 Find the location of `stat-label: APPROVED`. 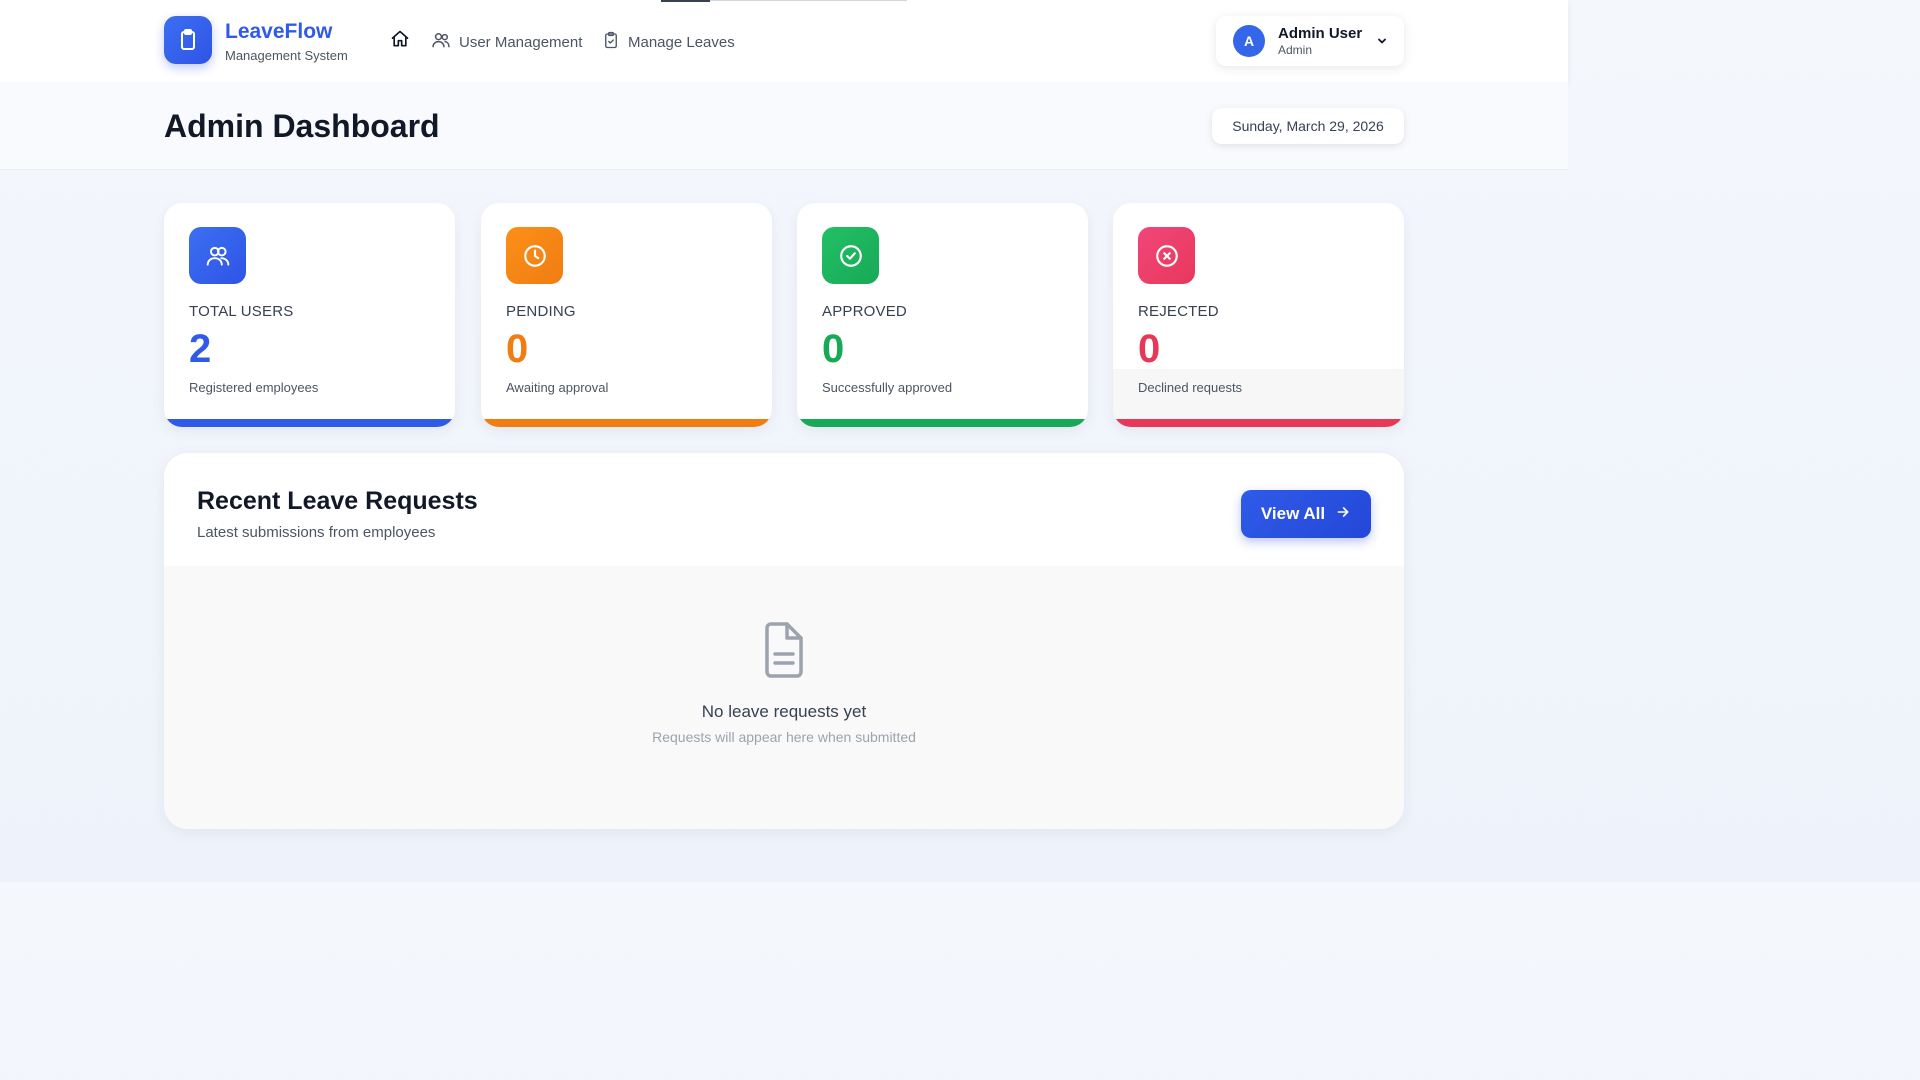

stat-label: APPROVED is located at coordinates (864, 311).